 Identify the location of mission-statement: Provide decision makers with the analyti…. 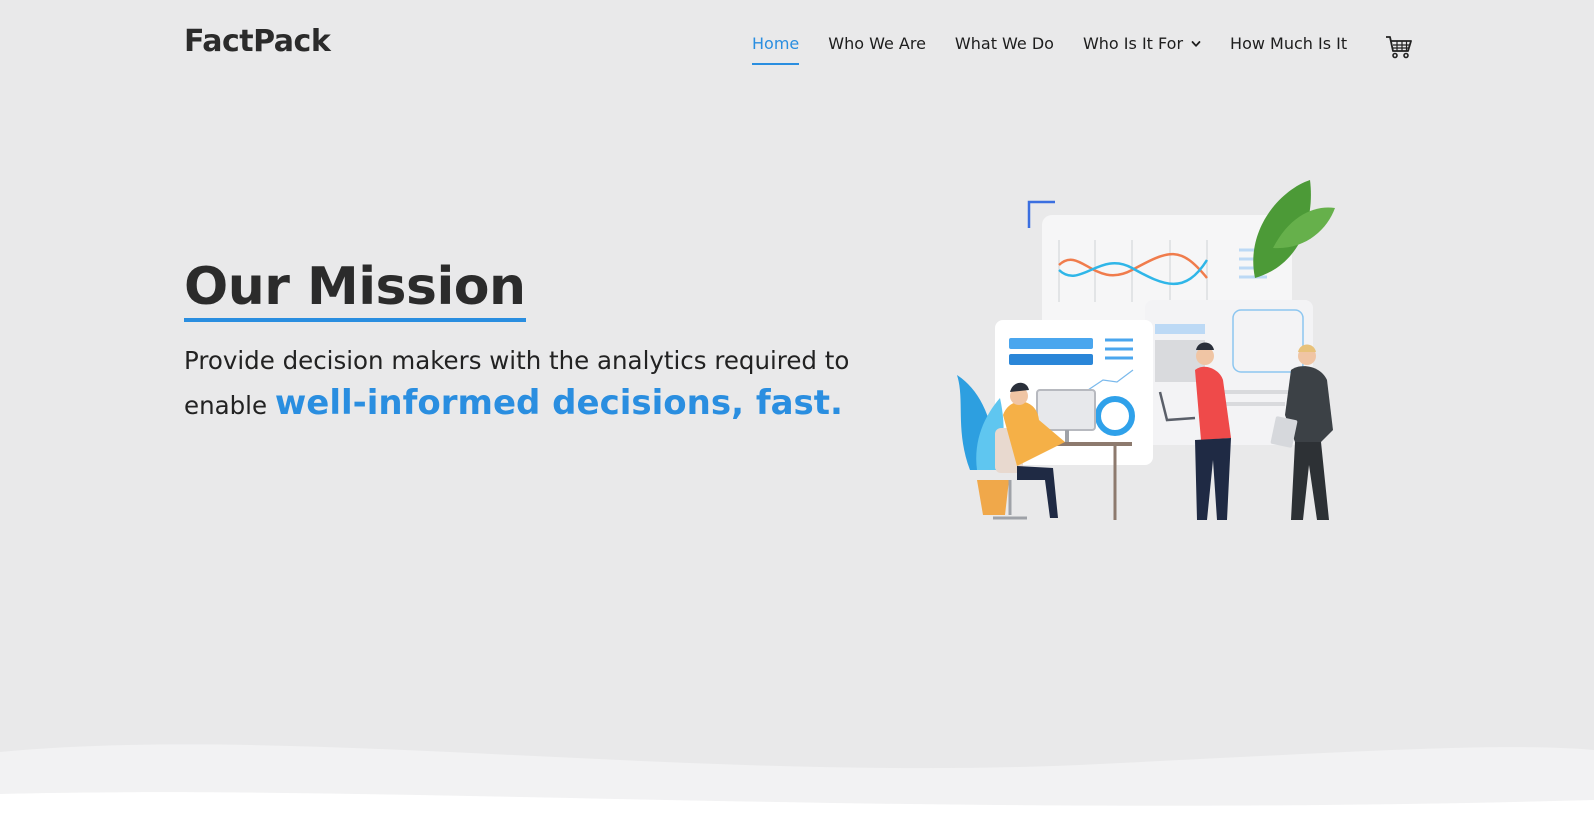
(544, 383).